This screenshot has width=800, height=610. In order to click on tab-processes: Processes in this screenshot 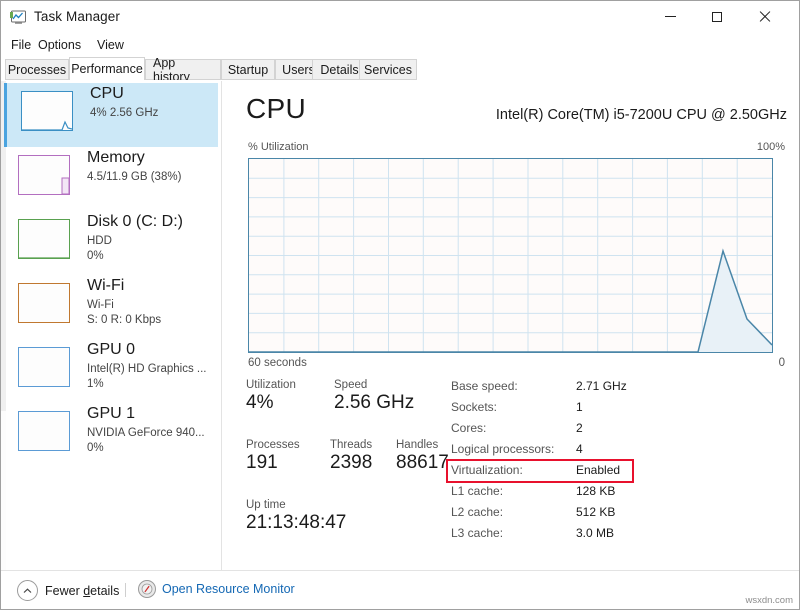, I will do `click(37, 69)`.